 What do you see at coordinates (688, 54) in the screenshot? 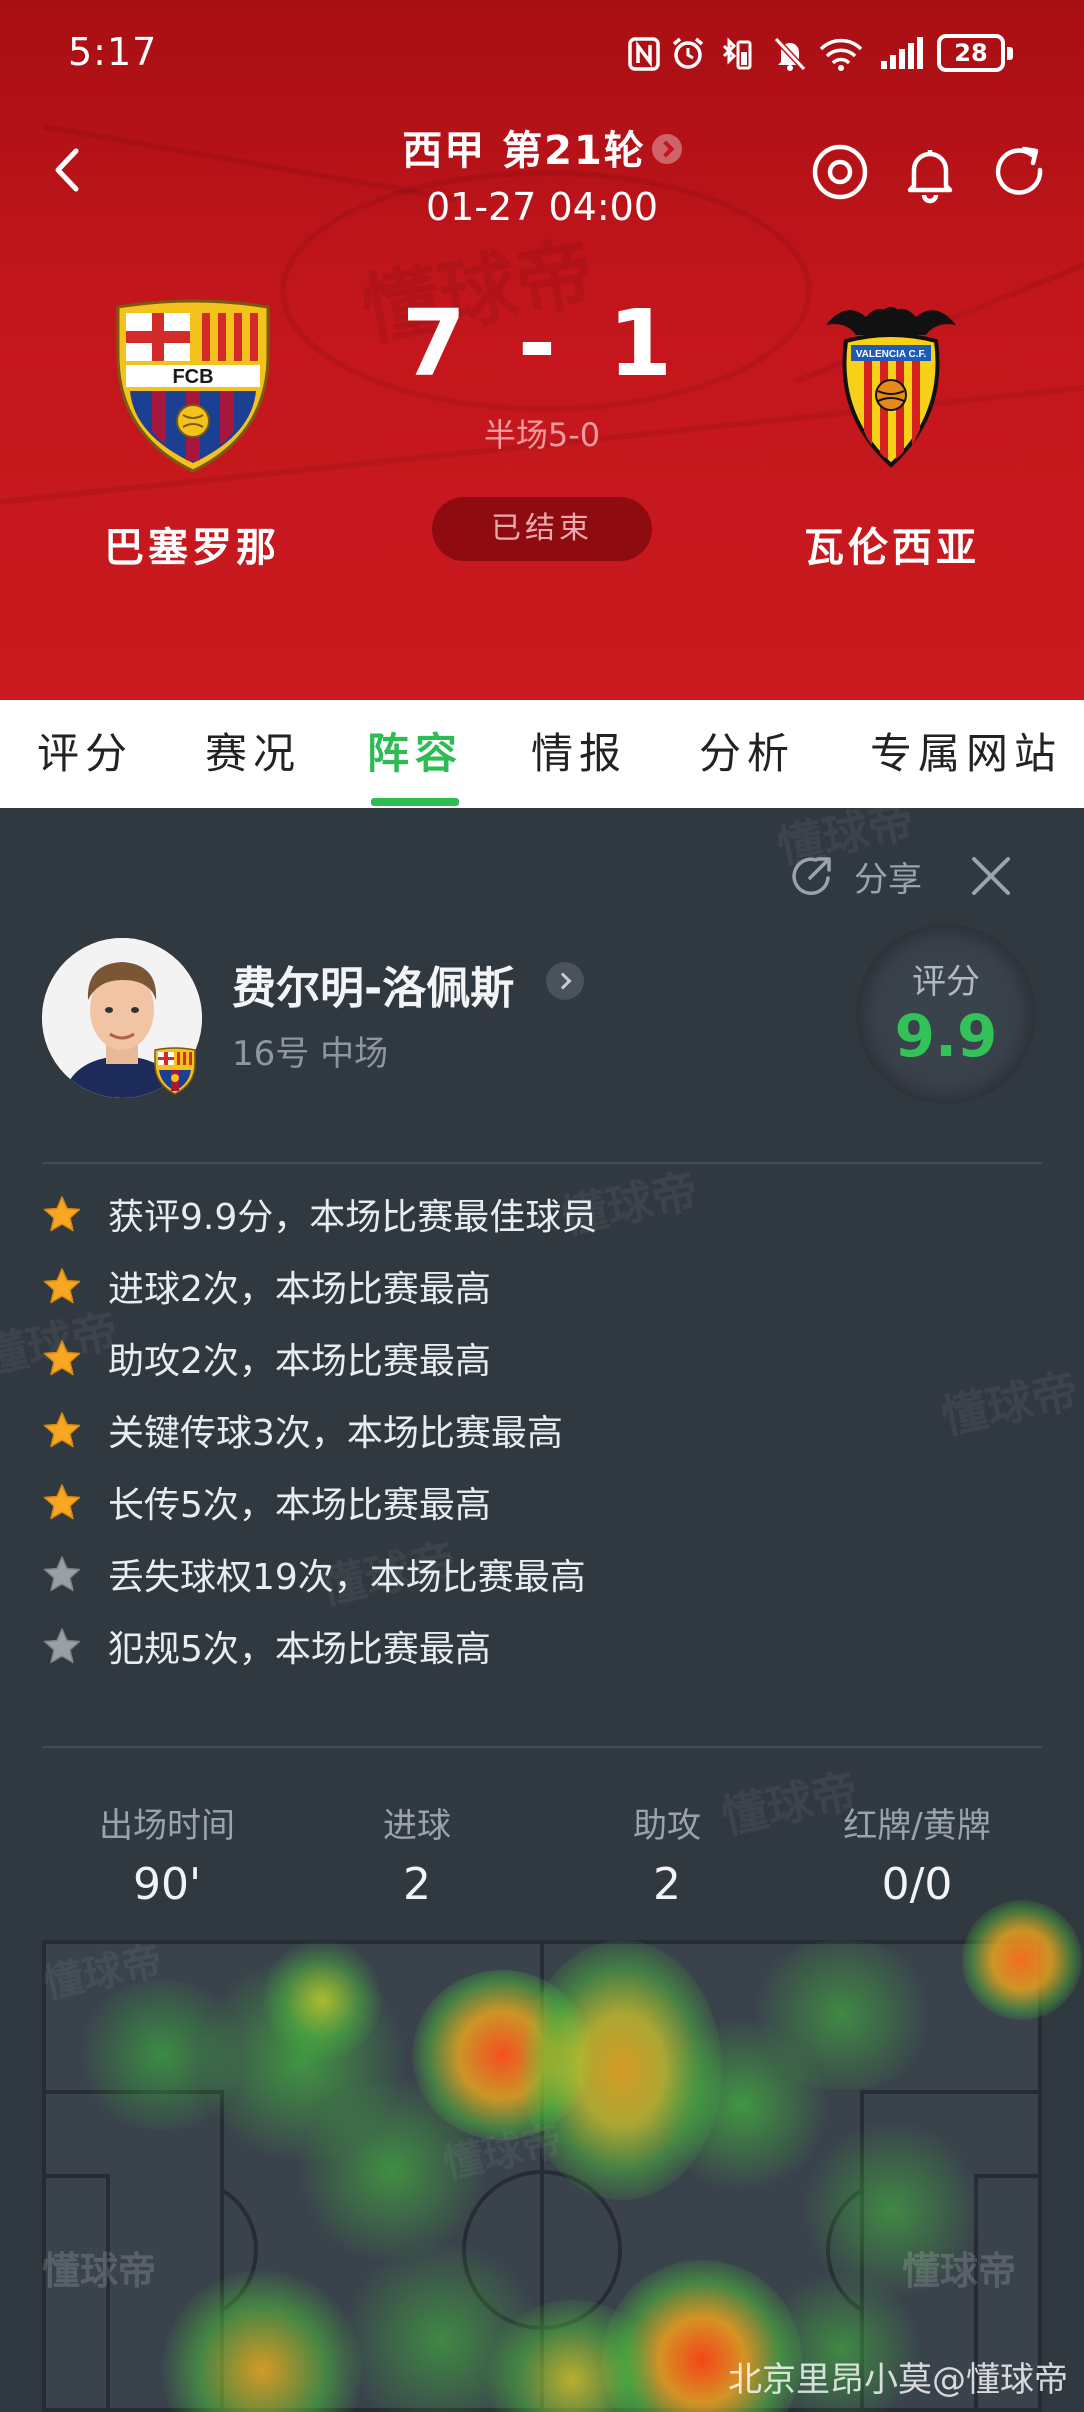
I see `alarm-icon` at bounding box center [688, 54].